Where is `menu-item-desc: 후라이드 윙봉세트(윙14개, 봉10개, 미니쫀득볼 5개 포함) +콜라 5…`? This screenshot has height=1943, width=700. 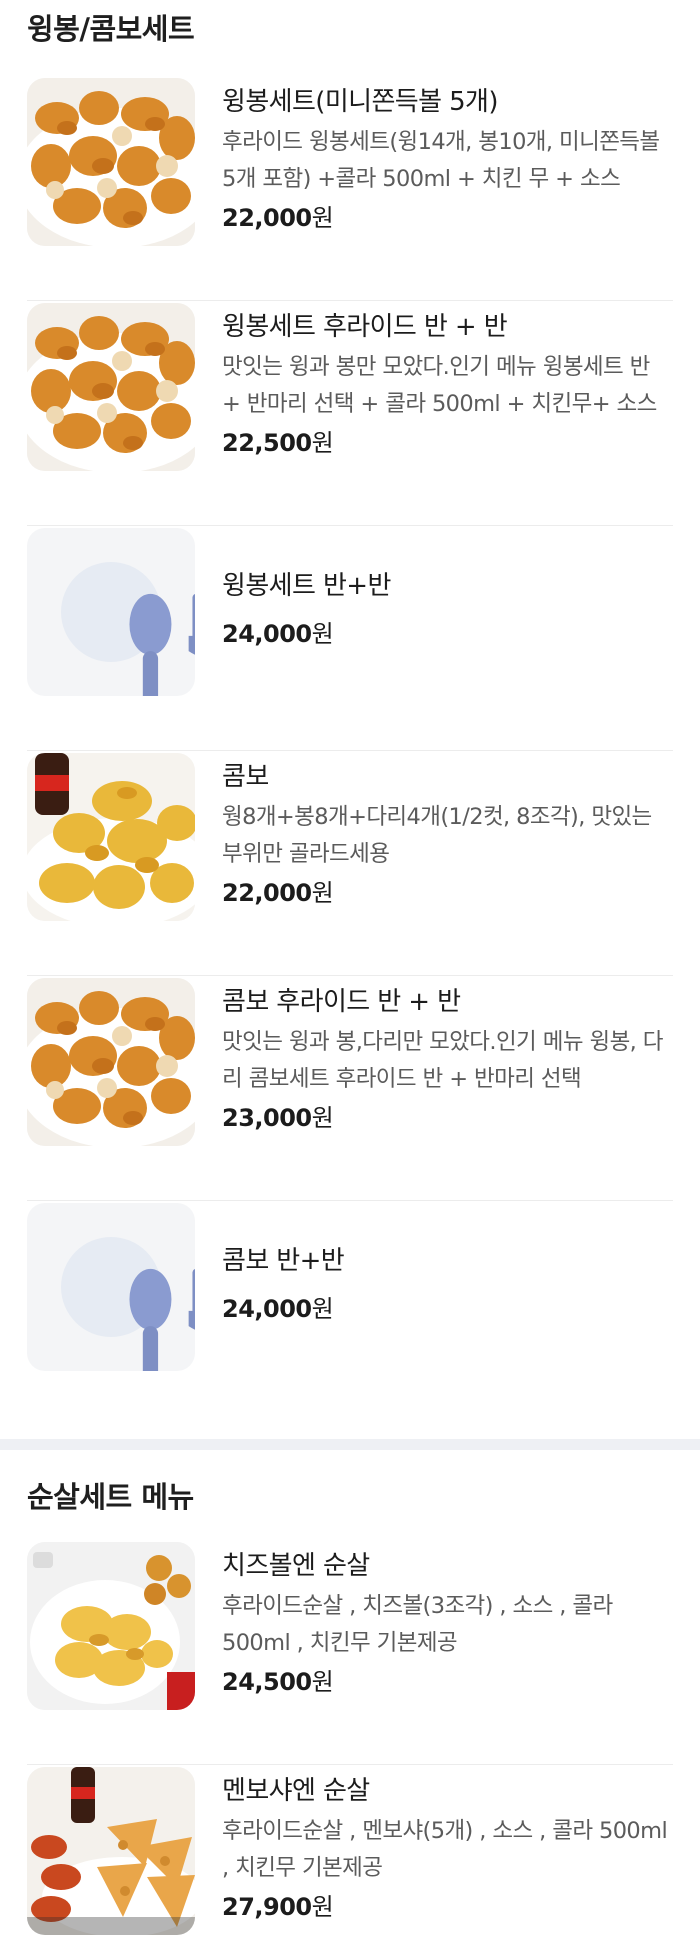 menu-item-desc: 후라이드 윙봉세트(윙14개, 봉10개, 미니쫀득볼 5개 포함) +콜라 5… is located at coordinates (441, 160).